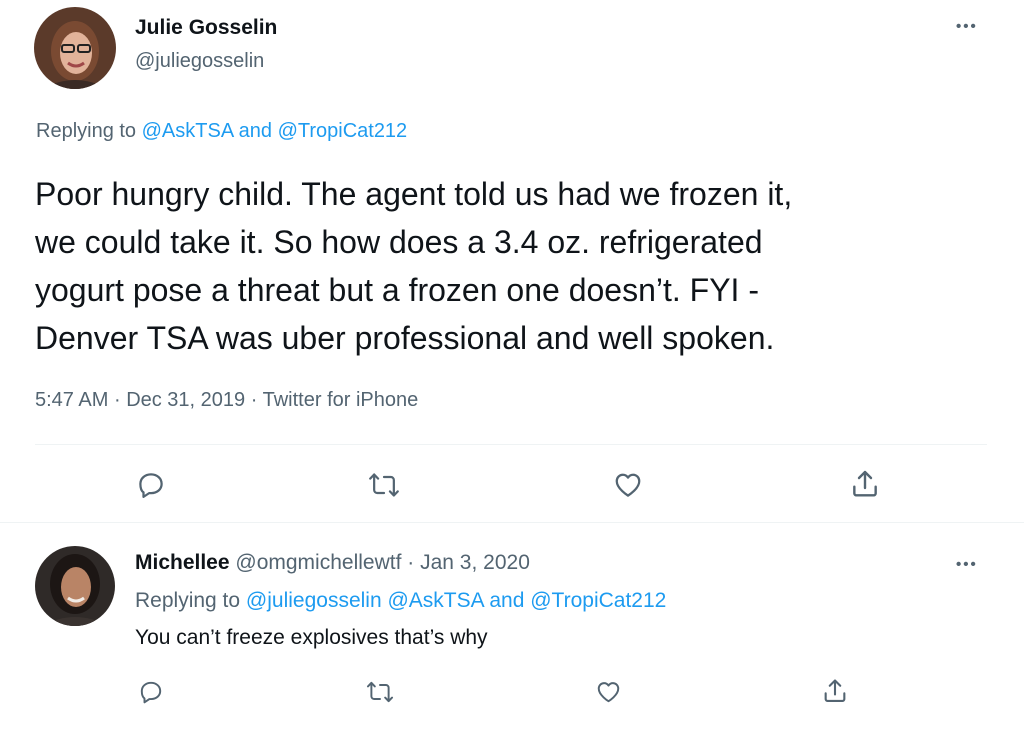 The height and width of the screenshot is (733, 1024). I want to click on author-handle: @juliegosselin, so click(199, 61).